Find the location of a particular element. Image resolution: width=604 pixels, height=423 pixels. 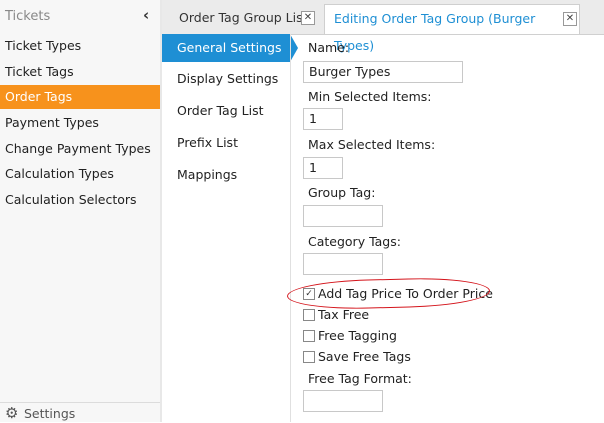

tab-editing-order-tag-group: Editing Order Tag Group (Burger Types) ✕ is located at coordinates (452, 28).